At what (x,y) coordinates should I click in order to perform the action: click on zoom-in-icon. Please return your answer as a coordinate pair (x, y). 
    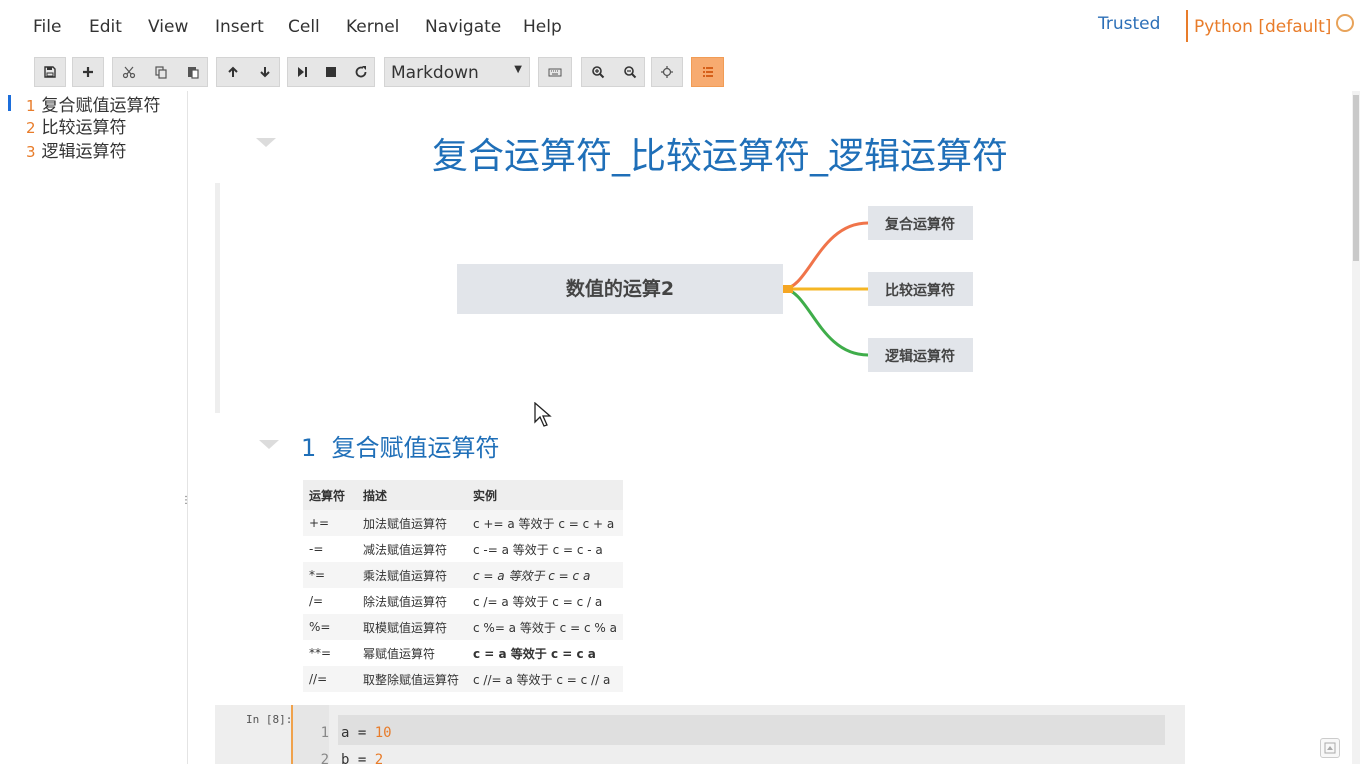
    Looking at the image, I should click on (598, 72).